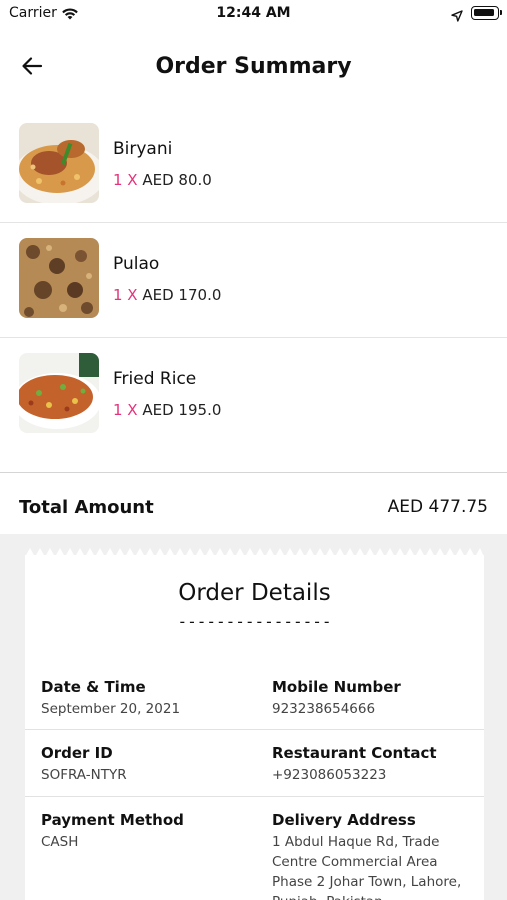 This screenshot has height=900, width=507. I want to click on page-title: Order Summary, so click(253, 66).